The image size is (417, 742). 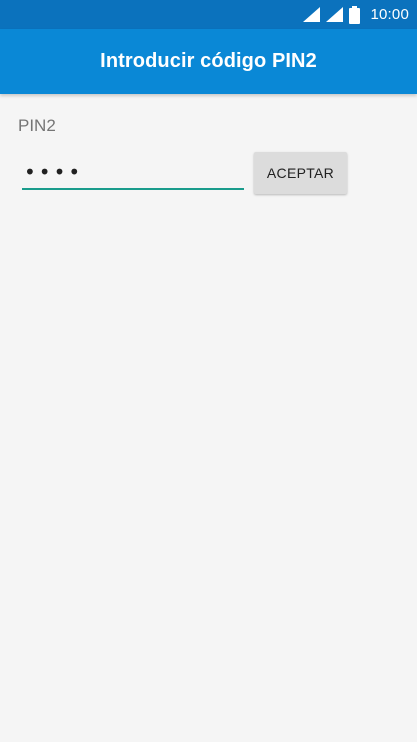 I want to click on cellular-signal-icon, so click(x=335, y=14).